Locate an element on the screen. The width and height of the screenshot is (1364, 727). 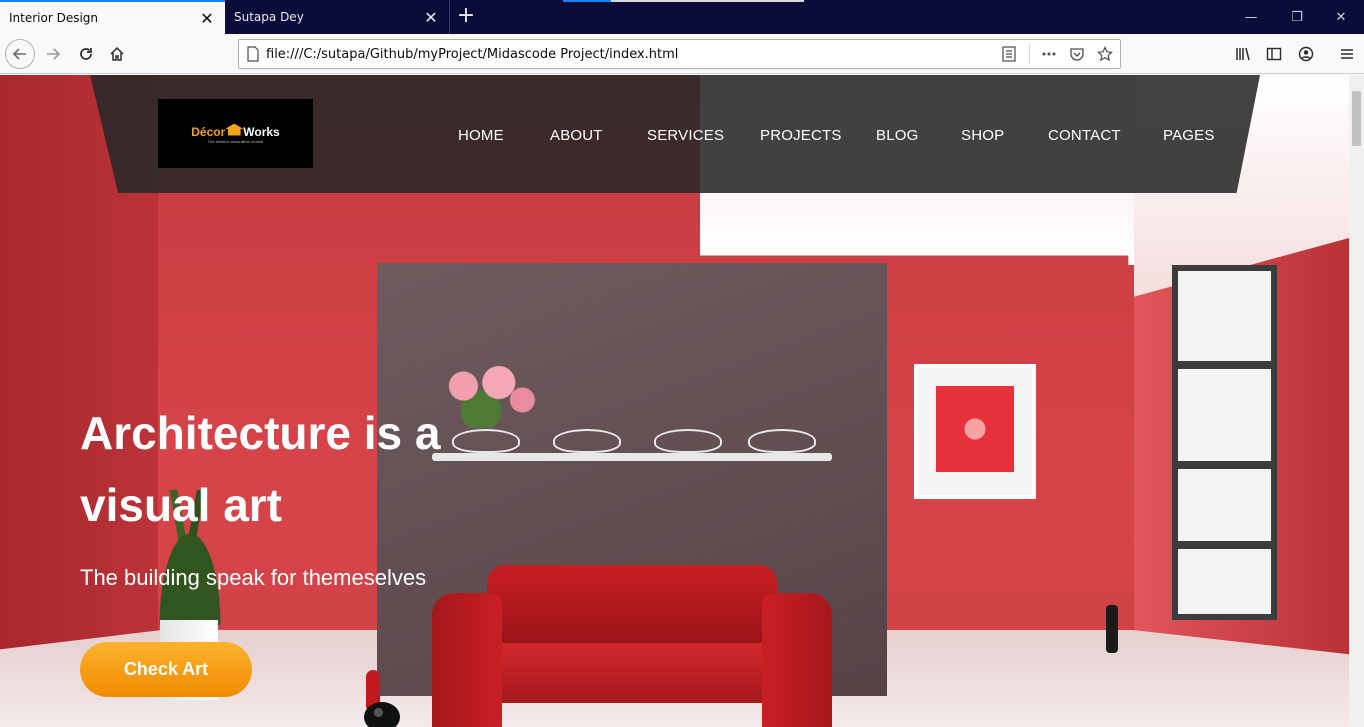
reload-button is located at coordinates (86, 54).